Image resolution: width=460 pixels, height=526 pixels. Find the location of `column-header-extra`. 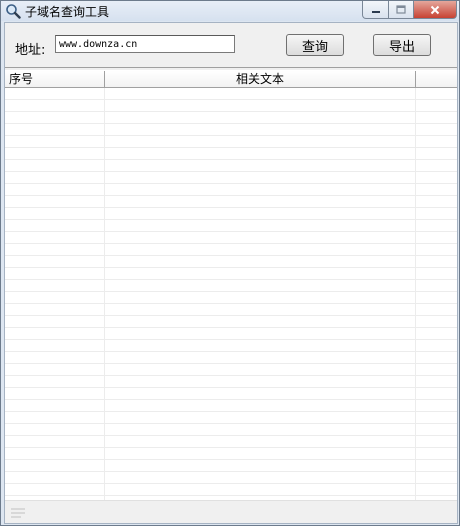

column-header-extra is located at coordinates (436, 79).